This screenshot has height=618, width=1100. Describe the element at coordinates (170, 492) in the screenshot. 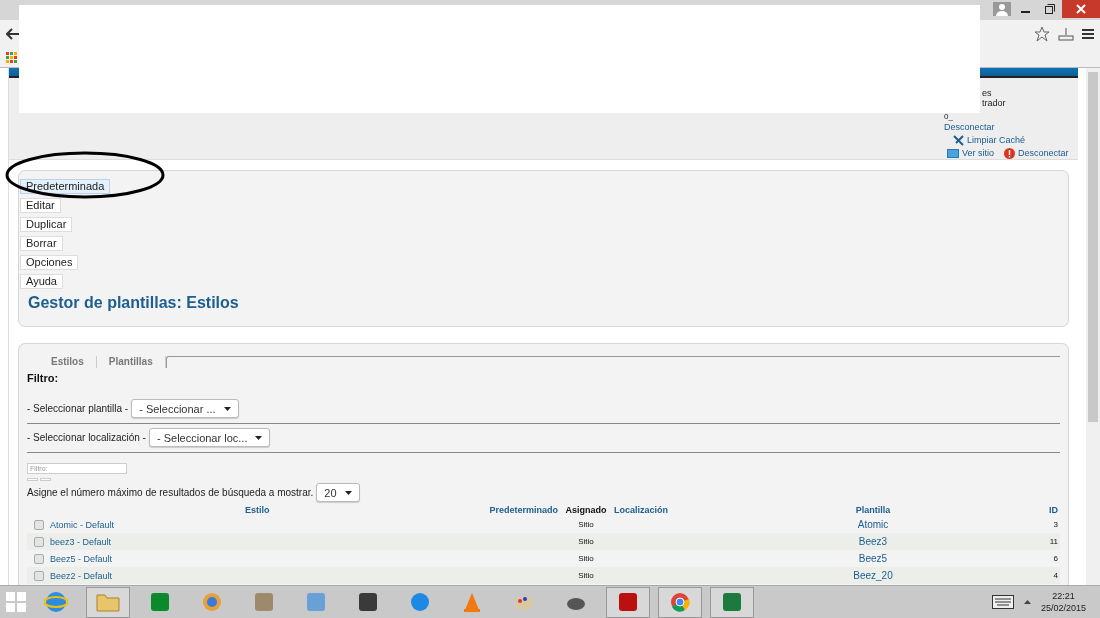

I see `limit-label: Asigne el número máximo de resultados de búsqueda a mostrar.` at that location.